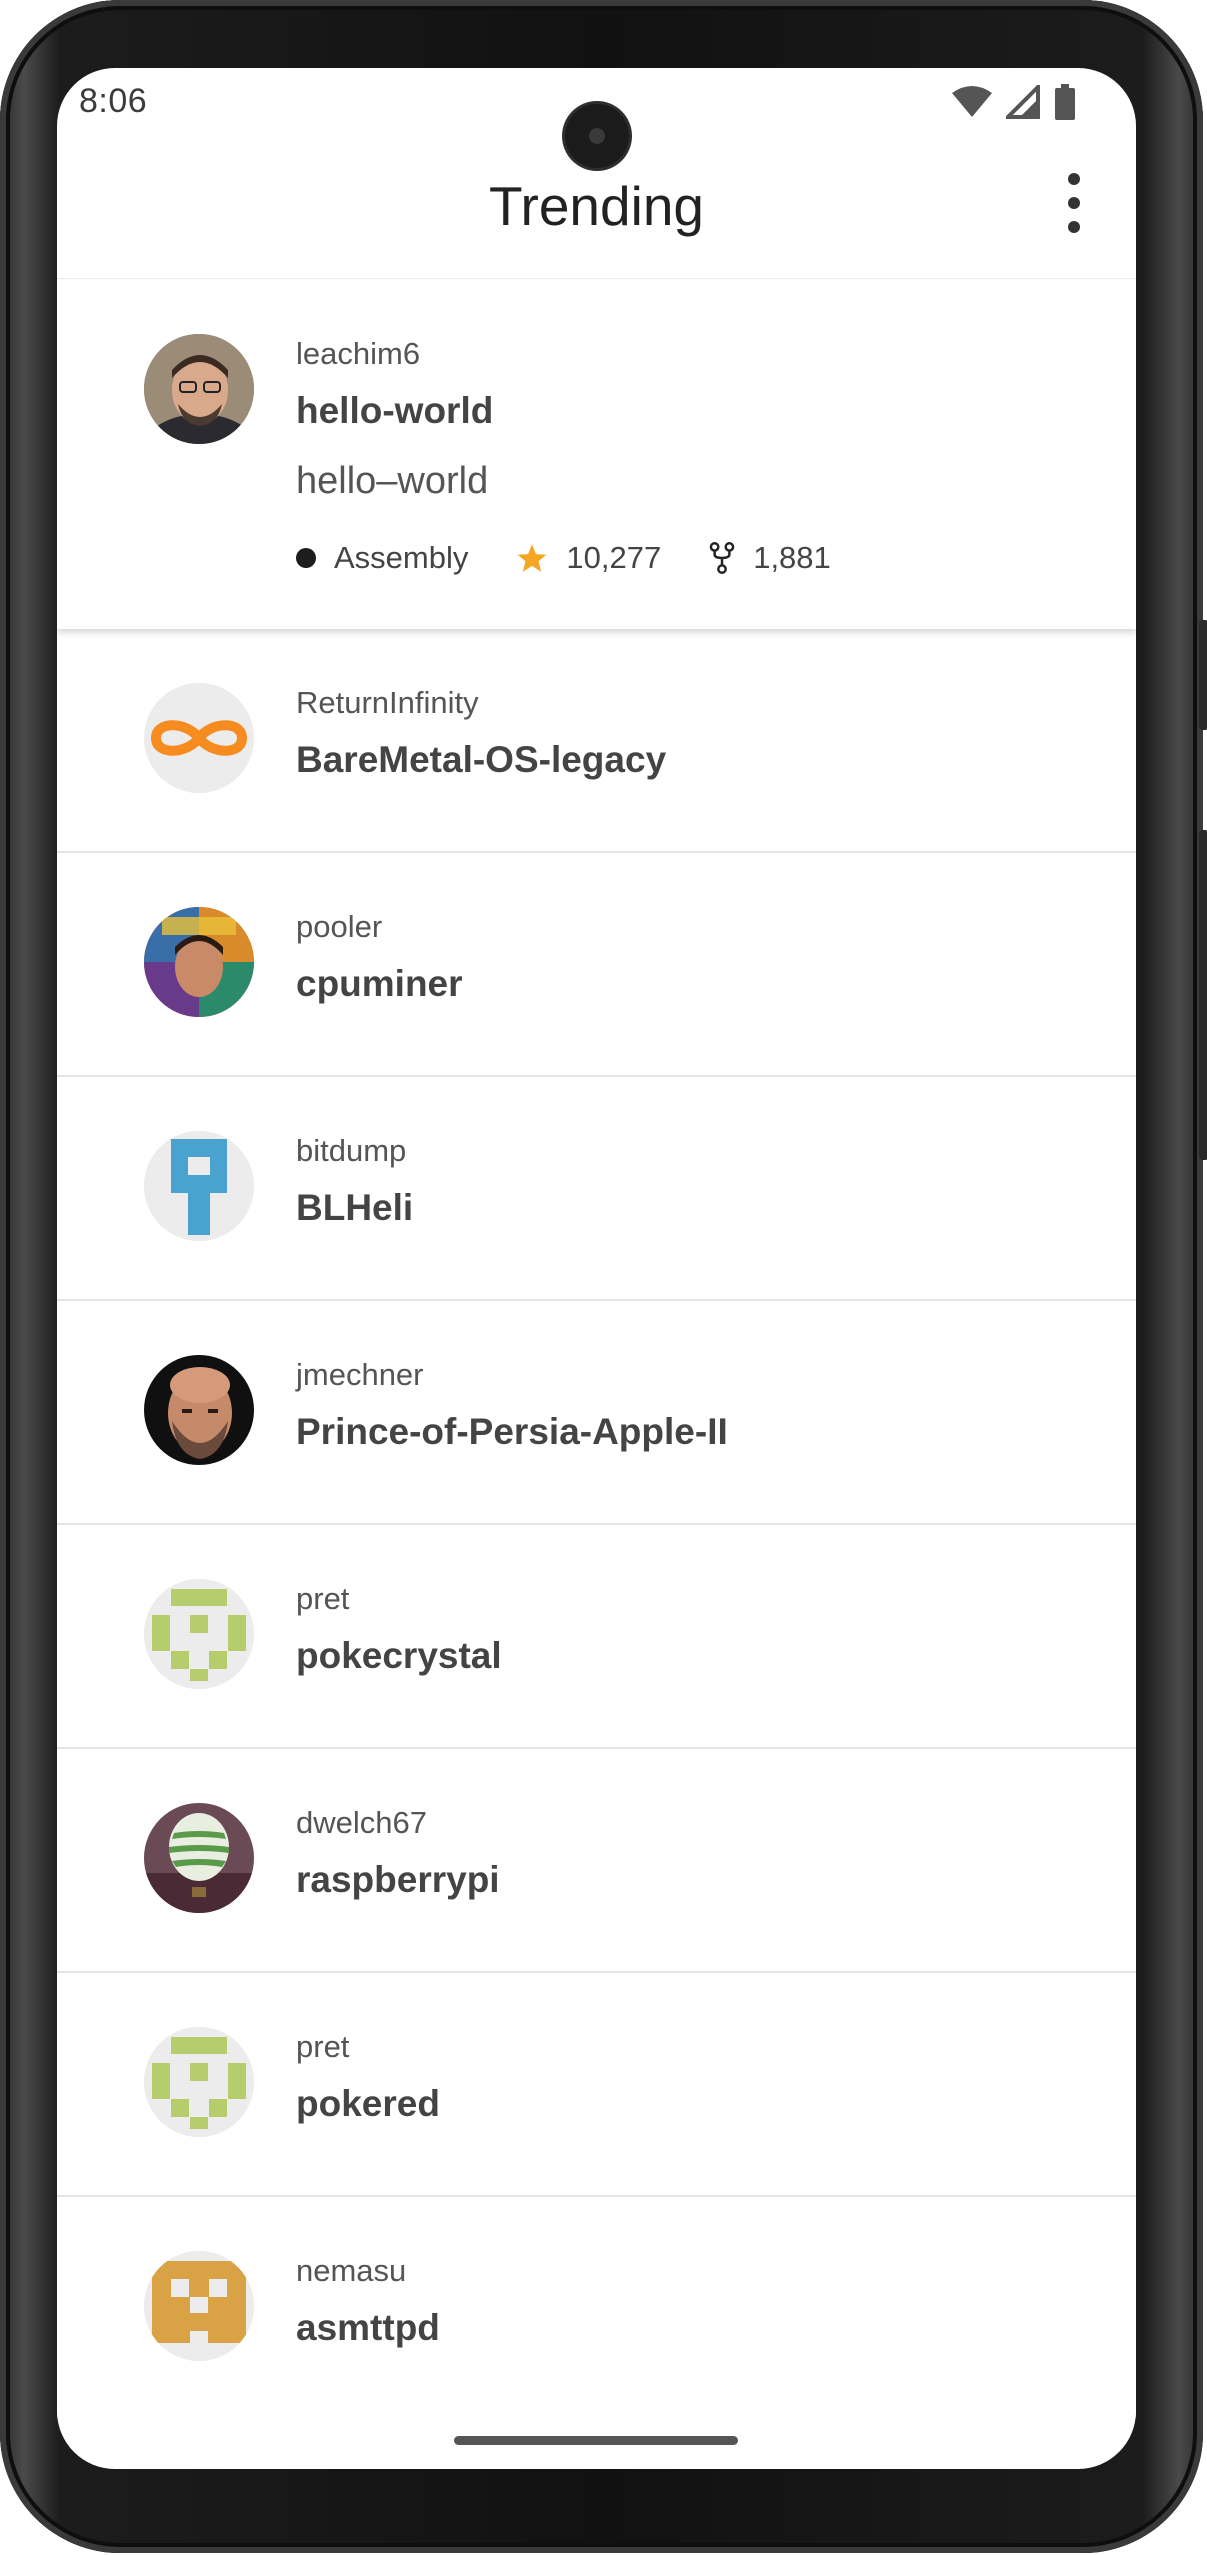  I want to click on star-count: 10,277, so click(614, 557).